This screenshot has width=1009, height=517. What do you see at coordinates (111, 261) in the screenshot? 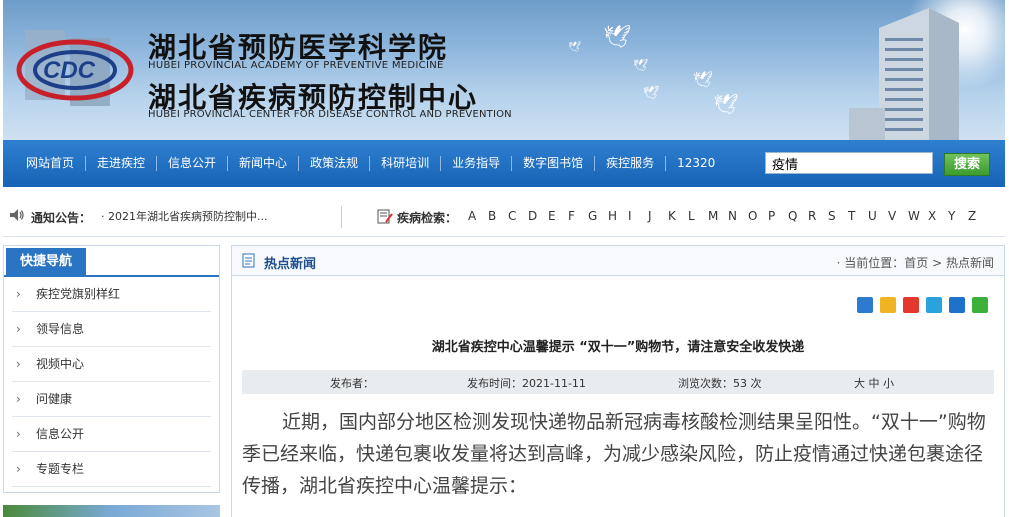
I see `sidebar-header: 快捷导航` at bounding box center [111, 261].